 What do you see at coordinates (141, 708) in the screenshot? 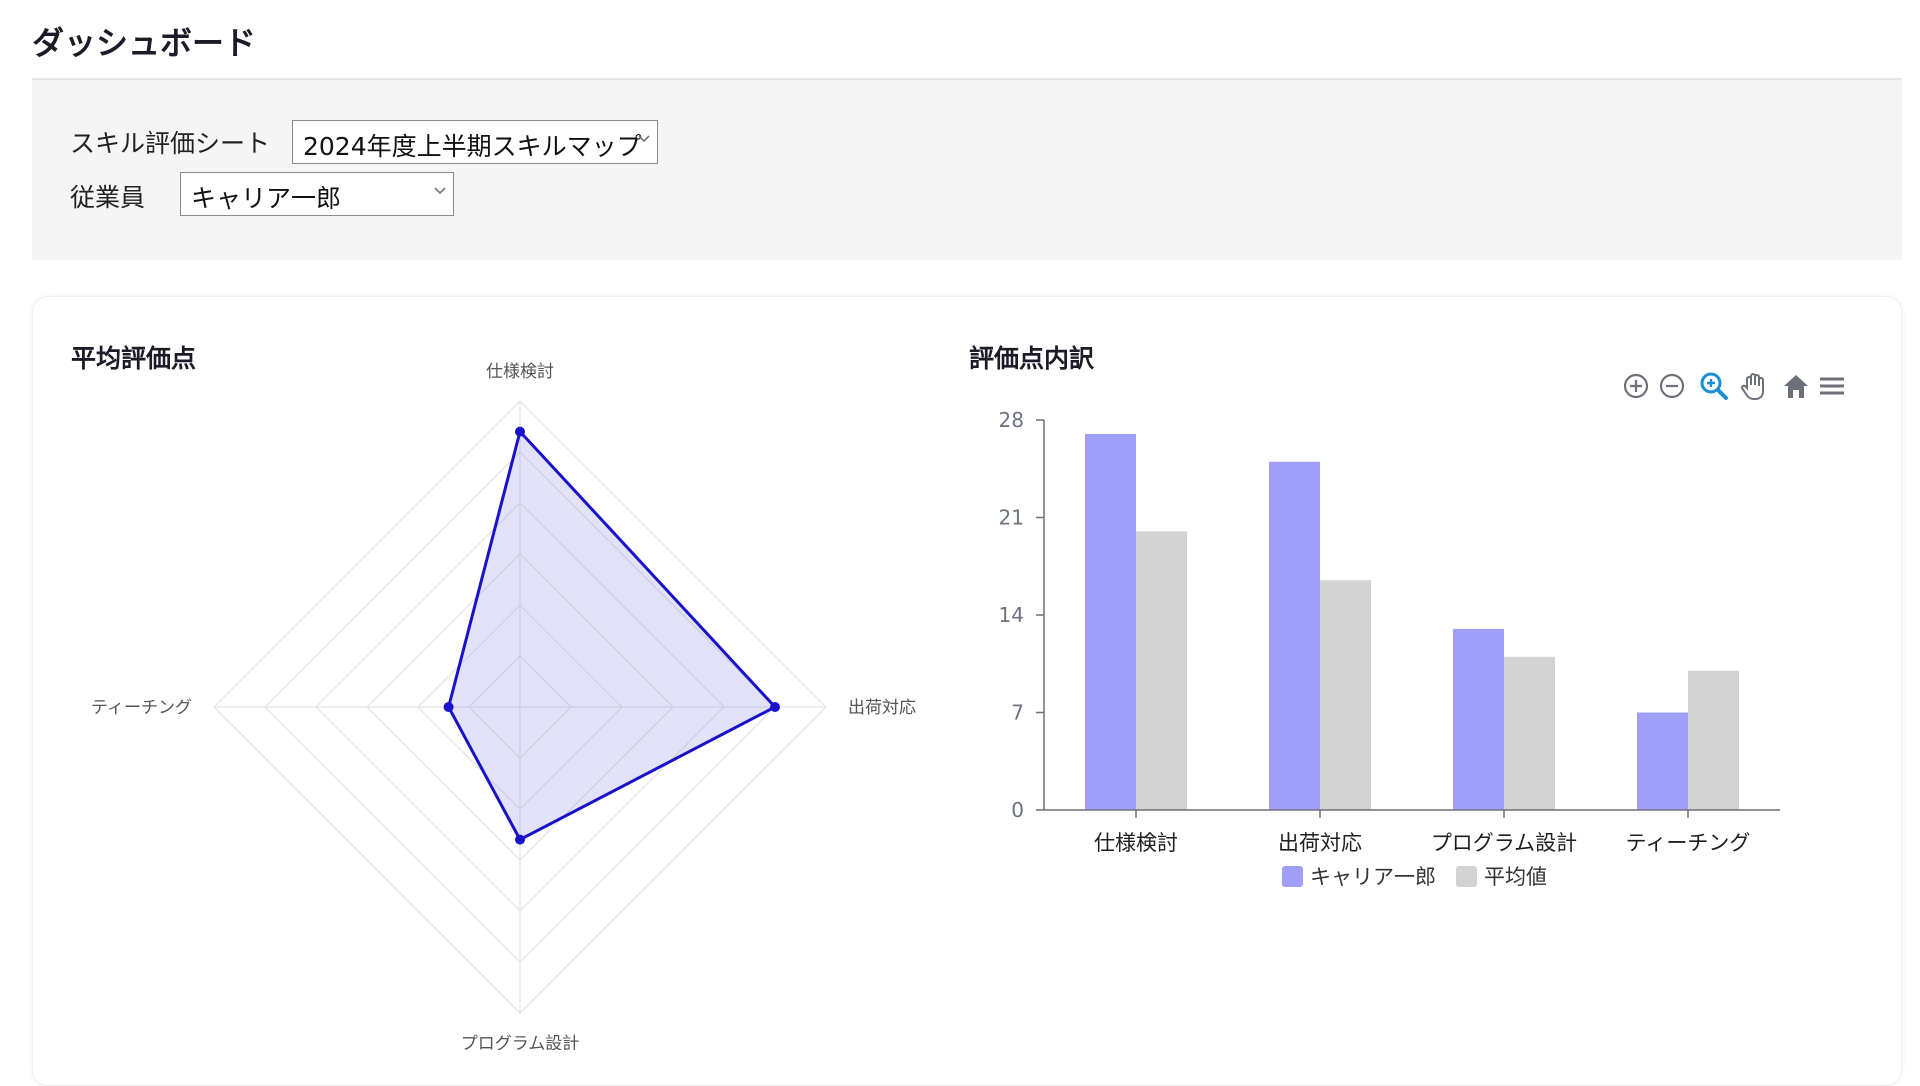
I see `radar-axis-label: ティーチング` at bounding box center [141, 708].